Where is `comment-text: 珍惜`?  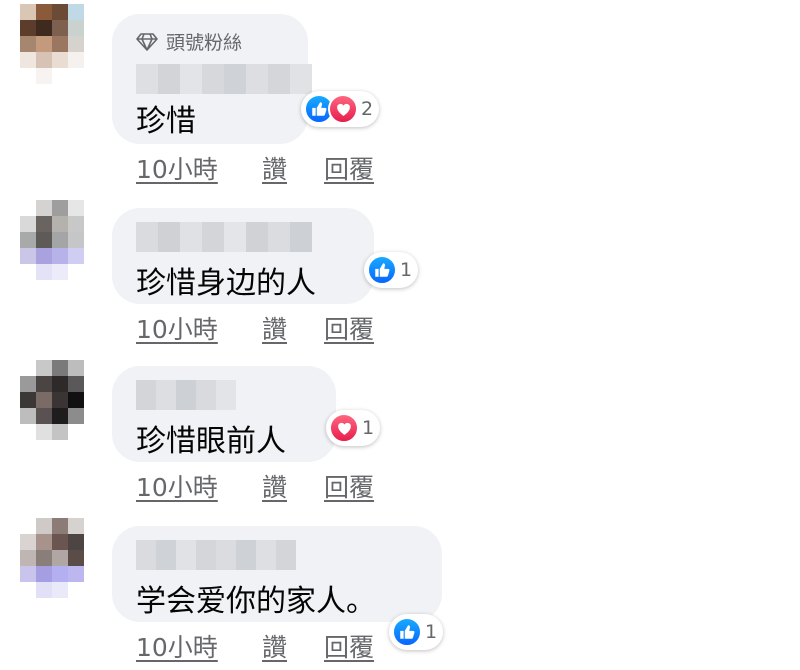
comment-text: 珍惜 is located at coordinates (166, 121).